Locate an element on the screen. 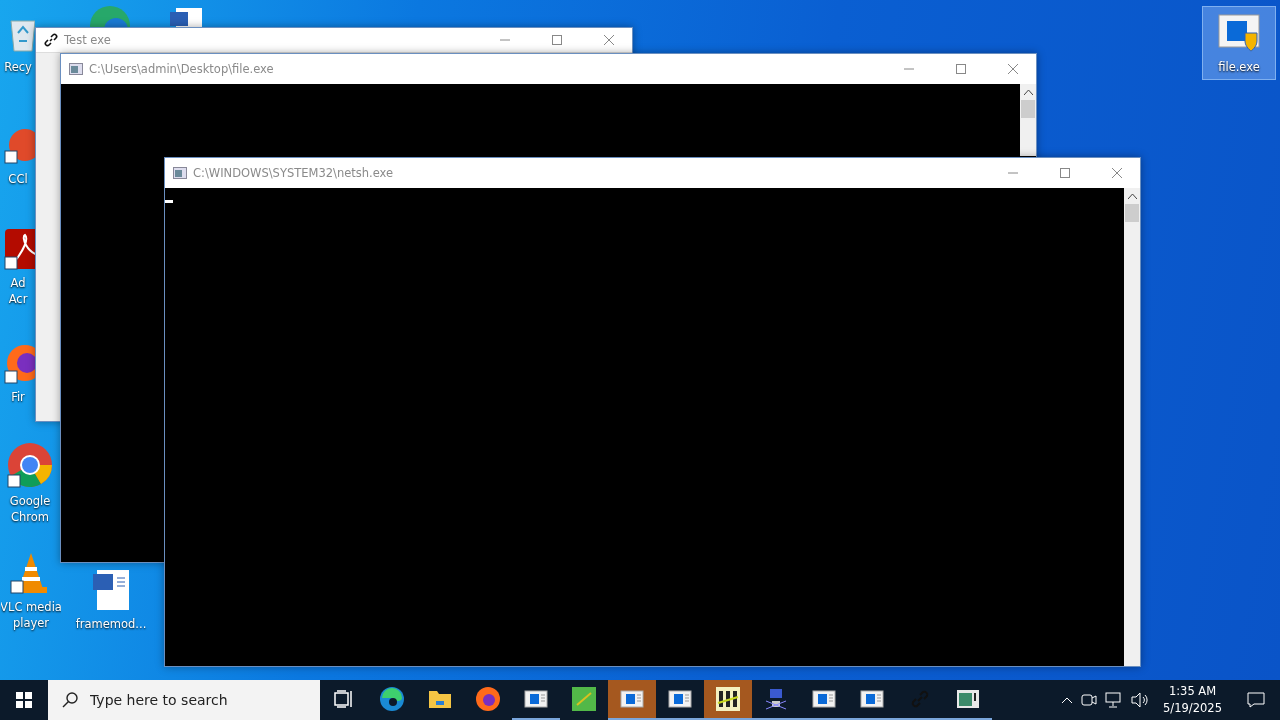  desktop-icon: Google Chrom is located at coordinates (30, 483).